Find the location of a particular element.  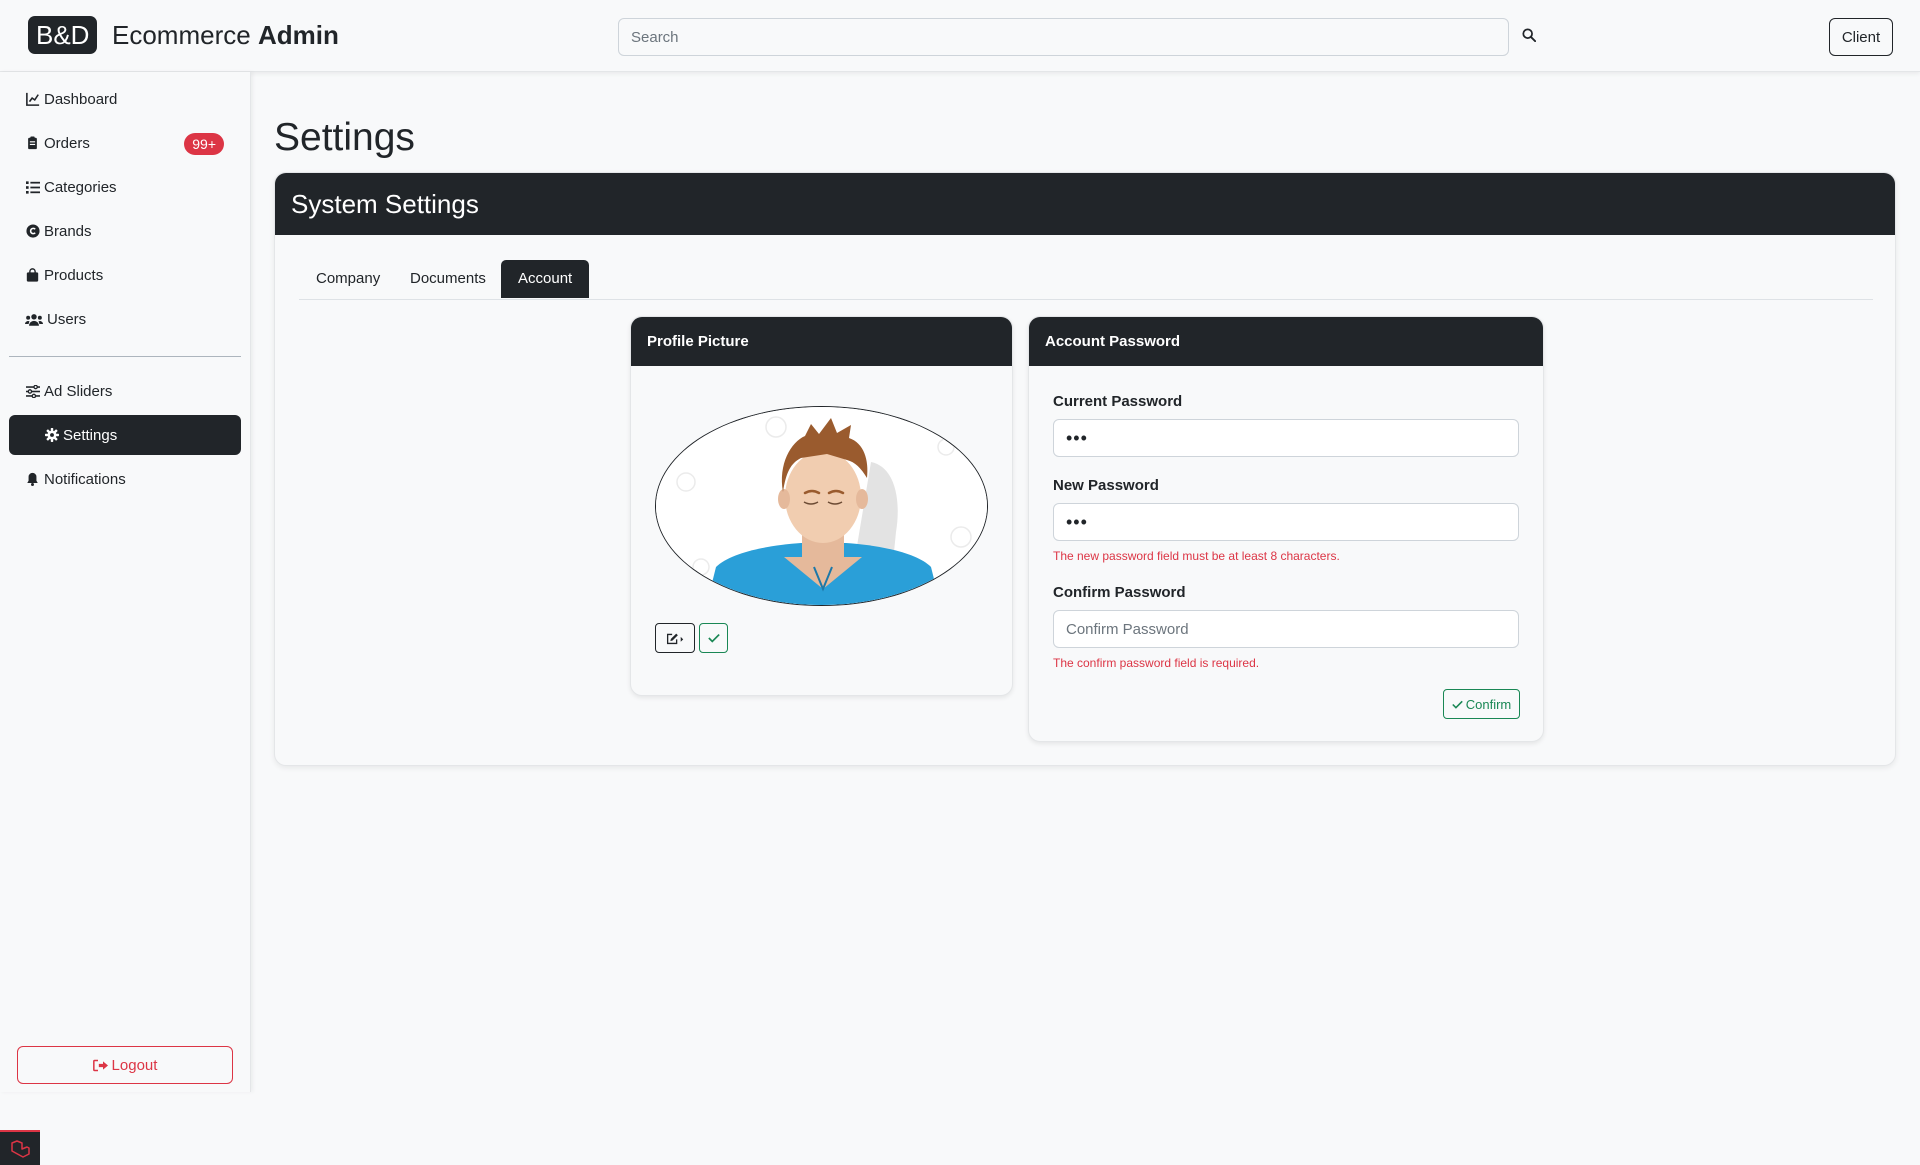

confirm-password-error: The confirm password field is required. is located at coordinates (1156, 663).